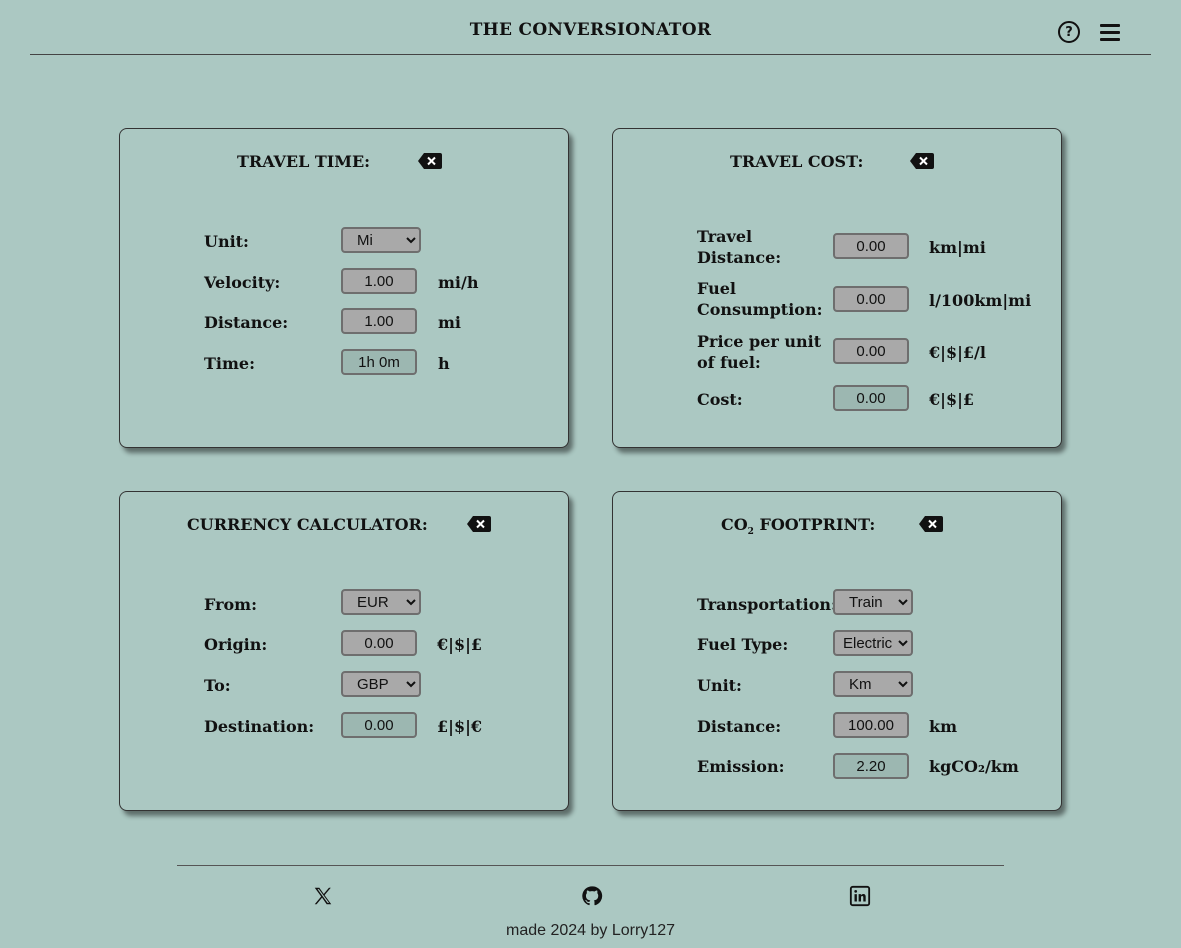 The width and height of the screenshot is (1181, 948). I want to click on travel-distance-unit: km|mi, so click(957, 247).